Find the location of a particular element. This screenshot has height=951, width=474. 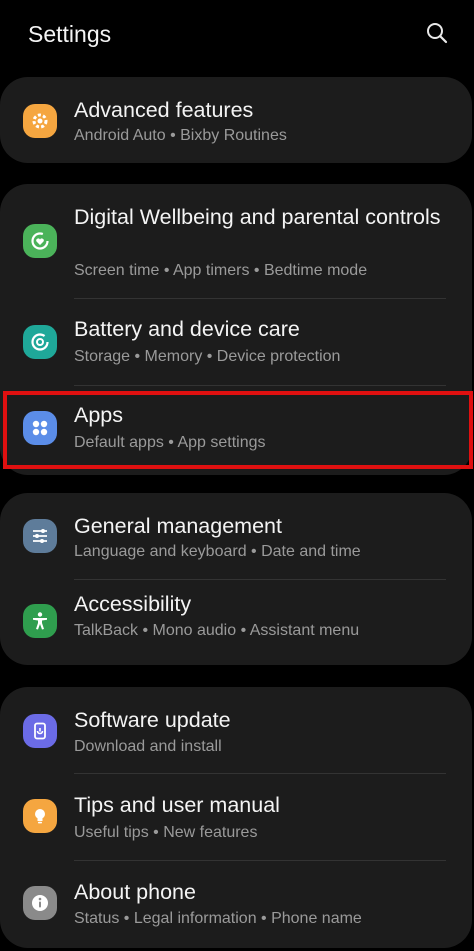

info-icon is located at coordinates (40, 903).